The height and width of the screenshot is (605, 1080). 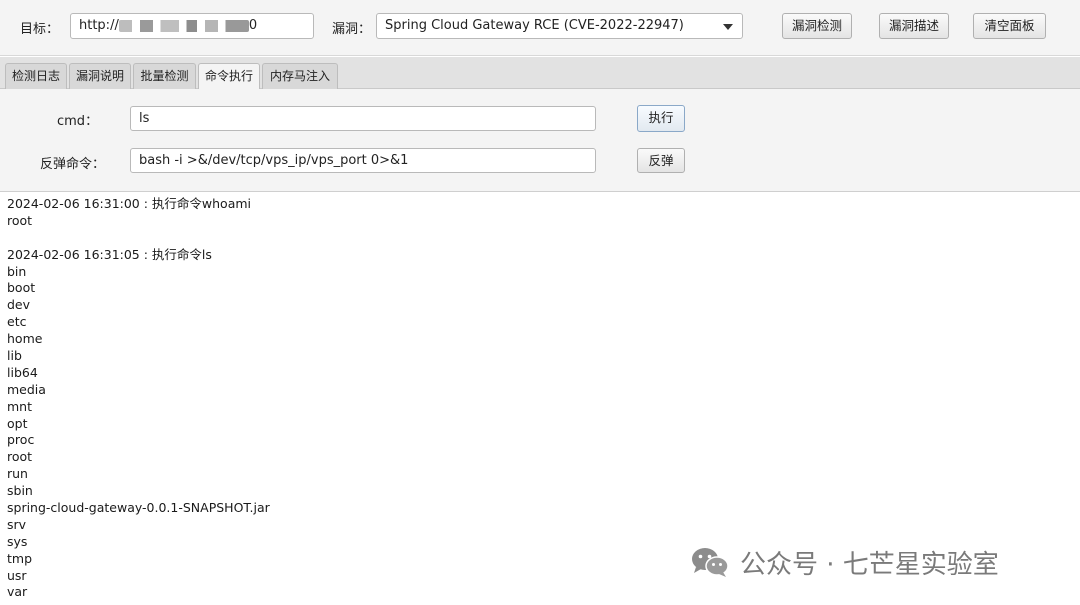 What do you see at coordinates (144, 118) in the screenshot?
I see `cmd-input-value: ls` at bounding box center [144, 118].